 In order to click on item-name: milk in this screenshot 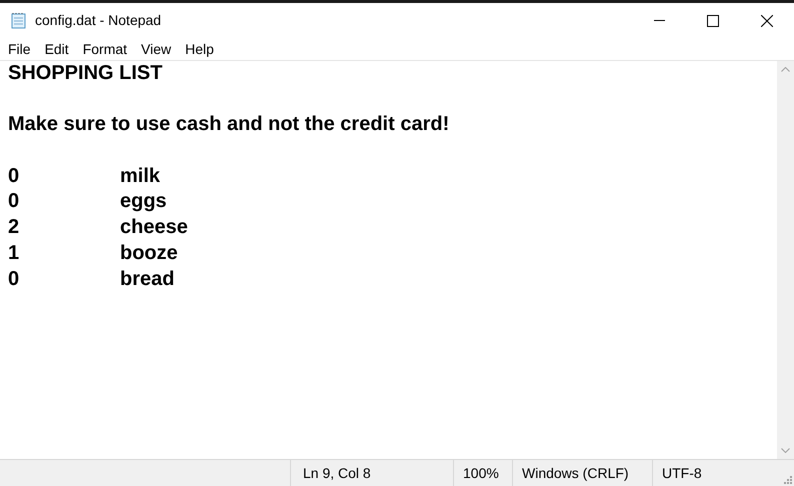, I will do `click(140, 176)`.